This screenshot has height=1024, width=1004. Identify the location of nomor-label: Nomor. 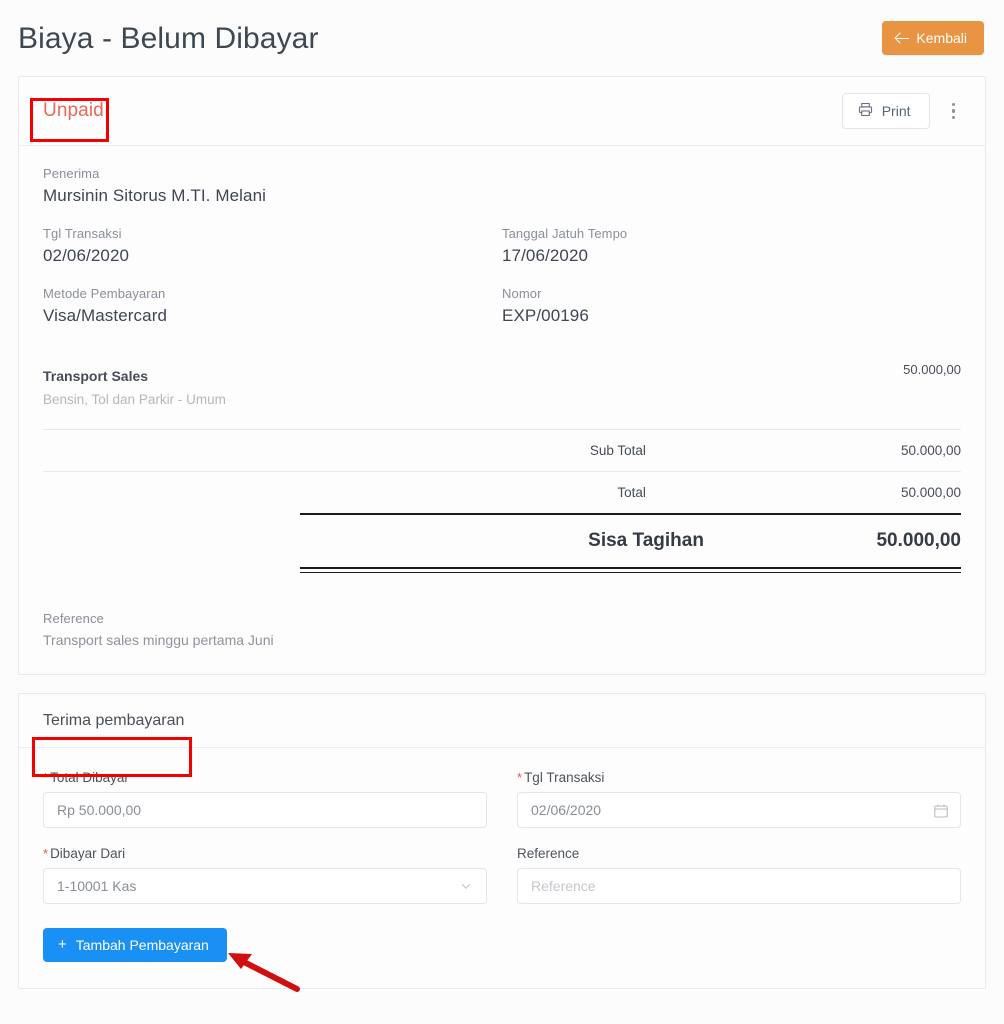
(522, 293).